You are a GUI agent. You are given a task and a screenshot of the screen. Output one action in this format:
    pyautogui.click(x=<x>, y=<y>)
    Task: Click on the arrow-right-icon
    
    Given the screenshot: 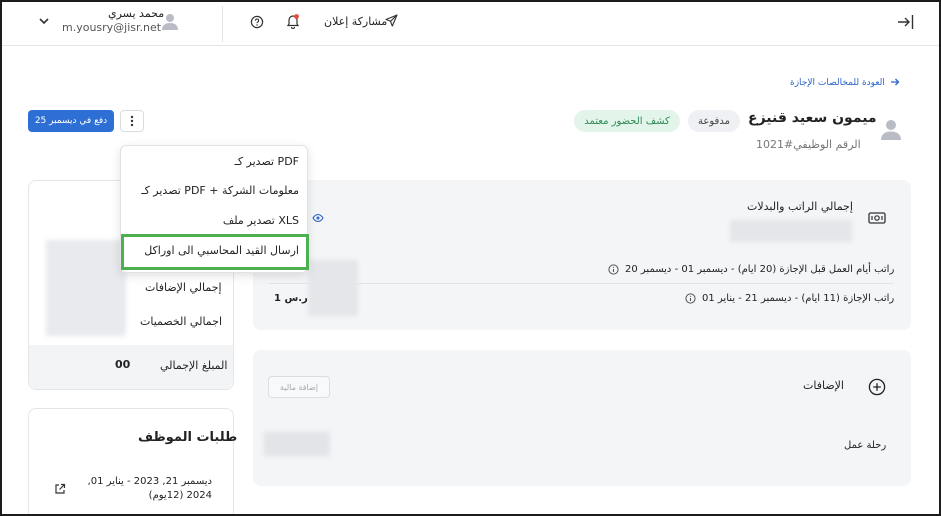 What is the action you would take?
    pyautogui.click(x=895, y=82)
    